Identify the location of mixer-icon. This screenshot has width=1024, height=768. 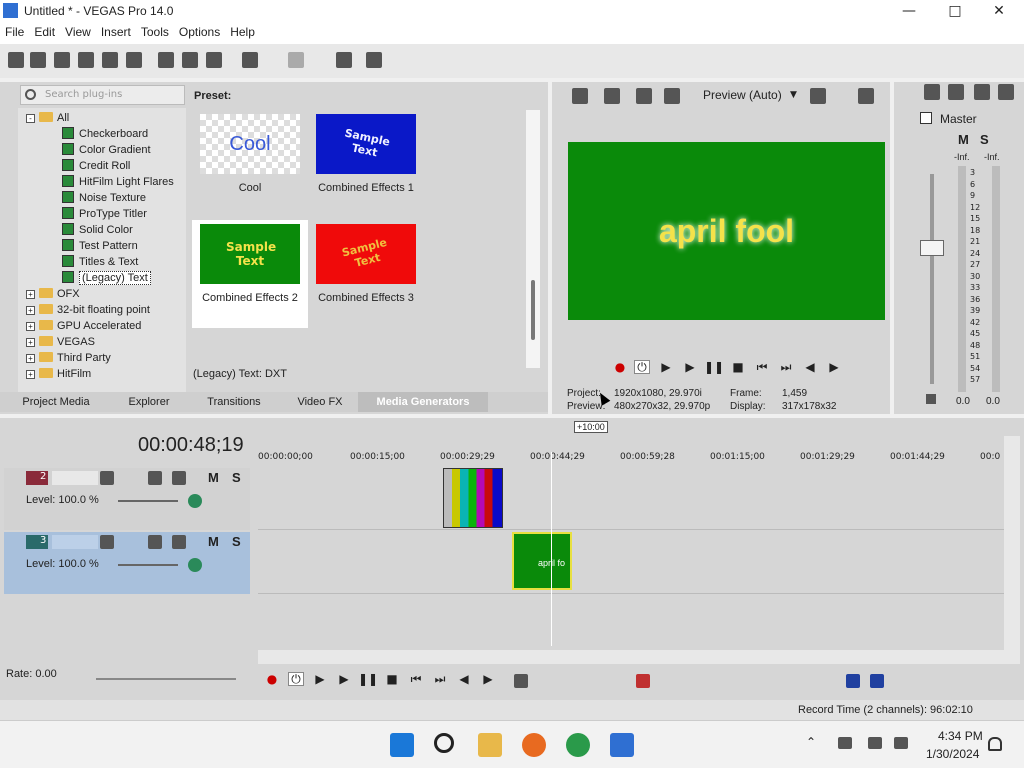
(1006, 92).